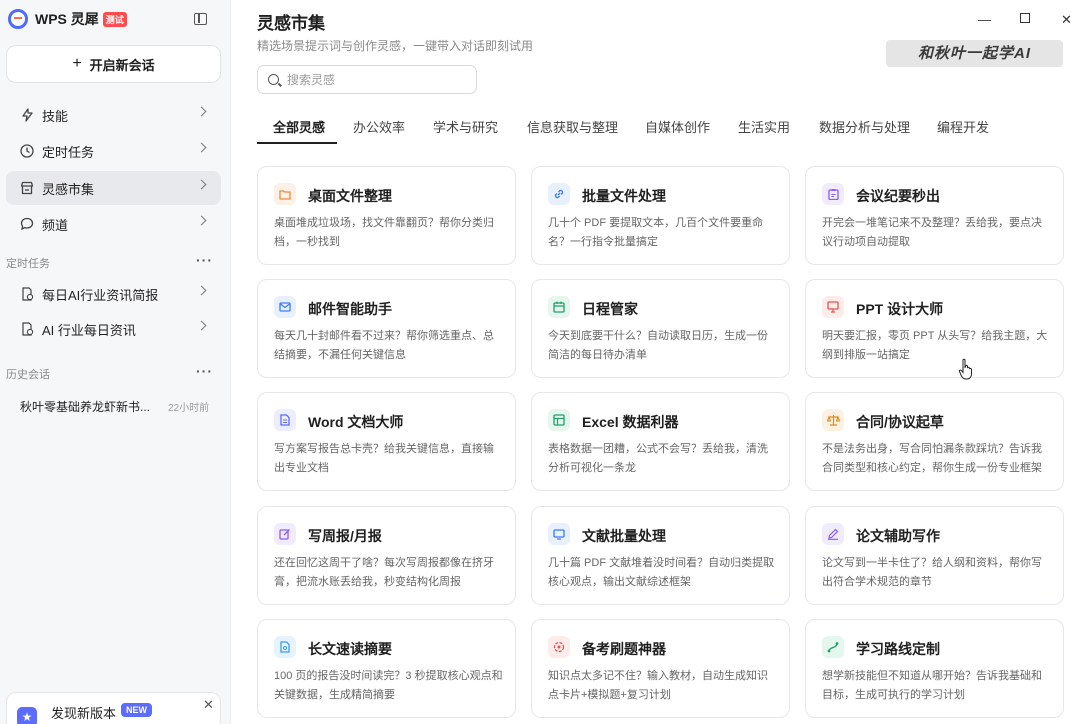  What do you see at coordinates (100, 295) in the screenshot?
I see `scheduled-item-label: 每日AI行业资讯简报` at bounding box center [100, 295].